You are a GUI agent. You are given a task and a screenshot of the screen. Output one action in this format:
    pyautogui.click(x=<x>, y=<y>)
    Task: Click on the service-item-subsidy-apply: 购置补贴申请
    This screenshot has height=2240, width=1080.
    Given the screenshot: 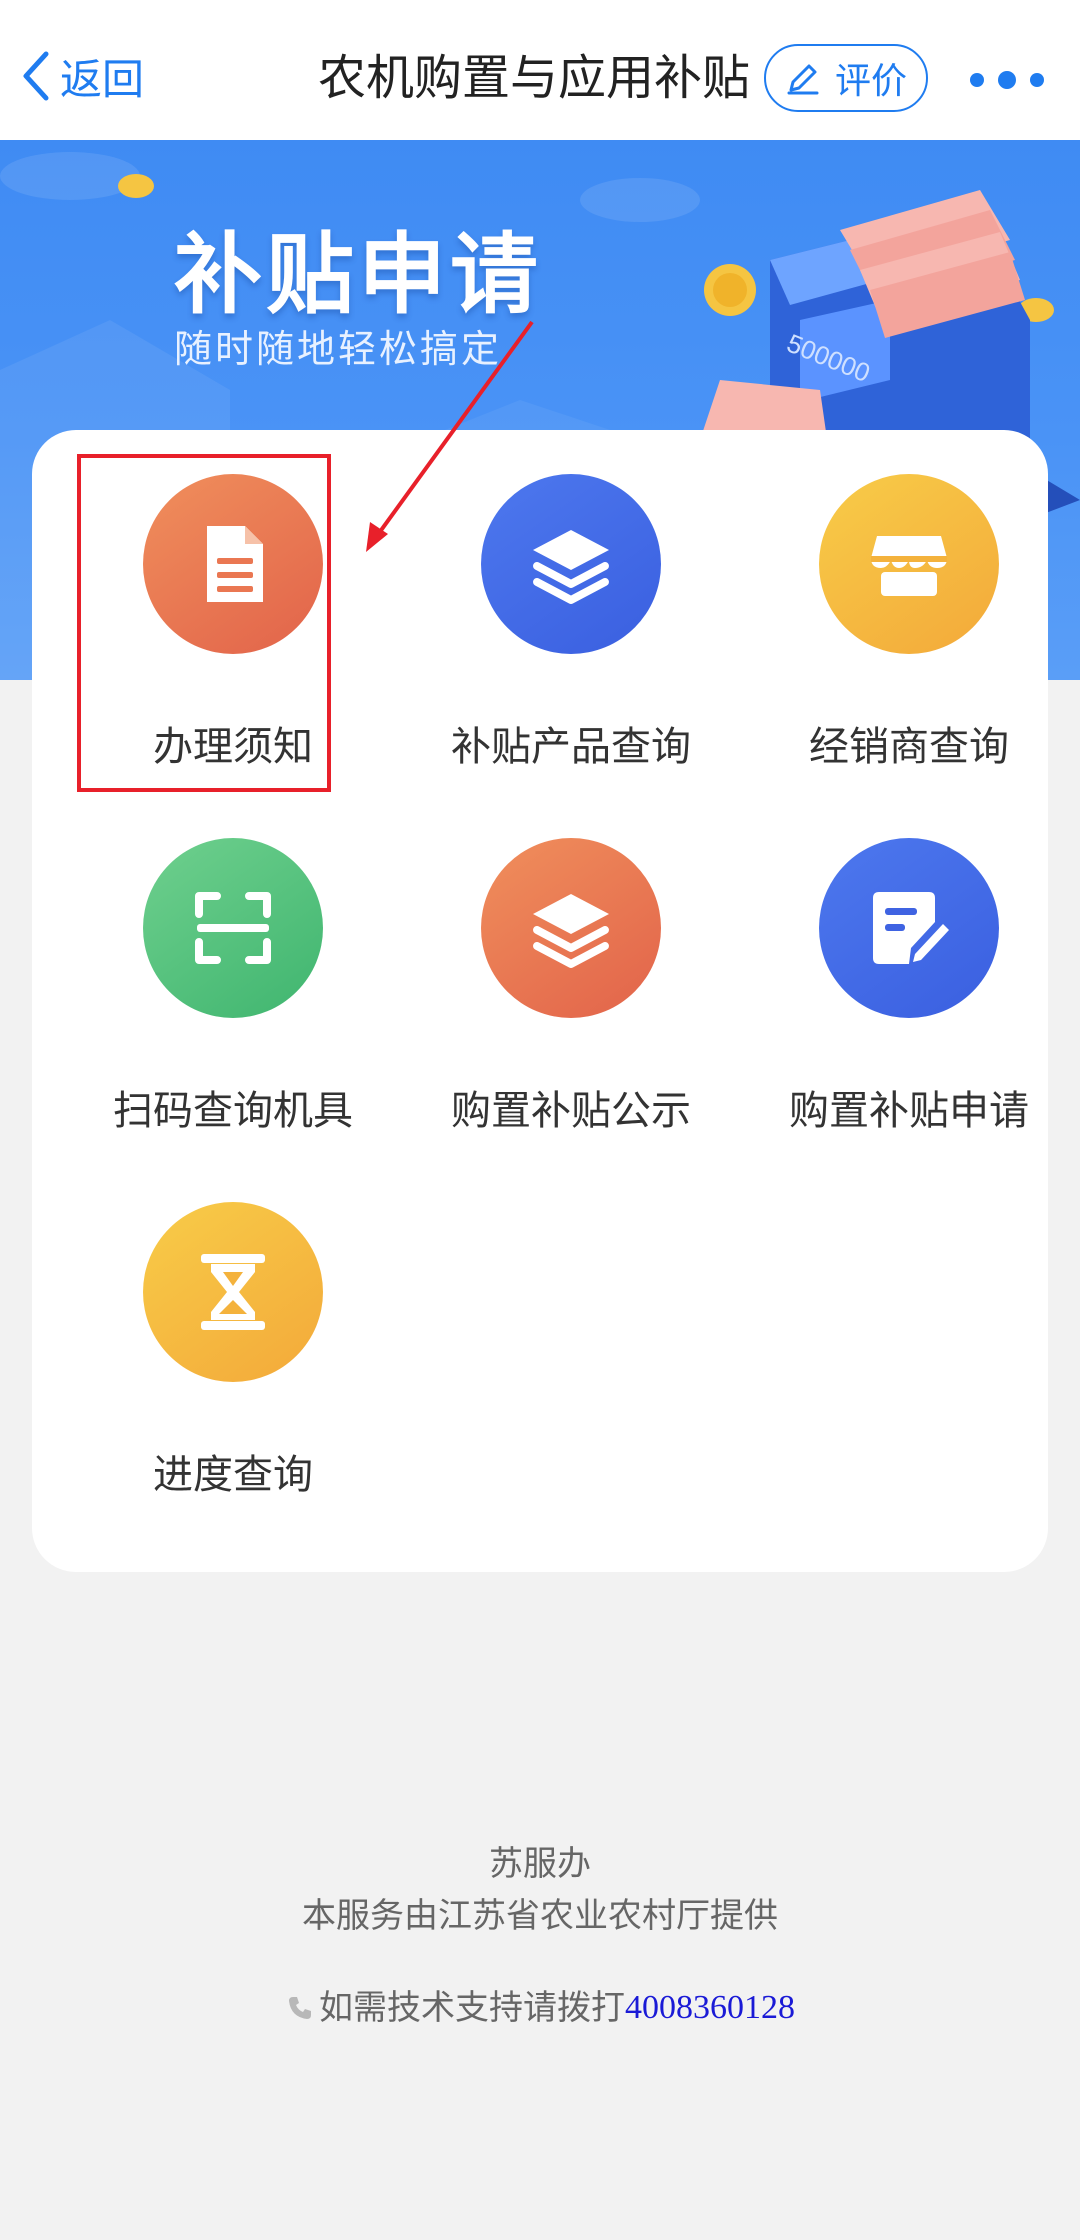 What is the action you would take?
    pyautogui.click(x=909, y=964)
    